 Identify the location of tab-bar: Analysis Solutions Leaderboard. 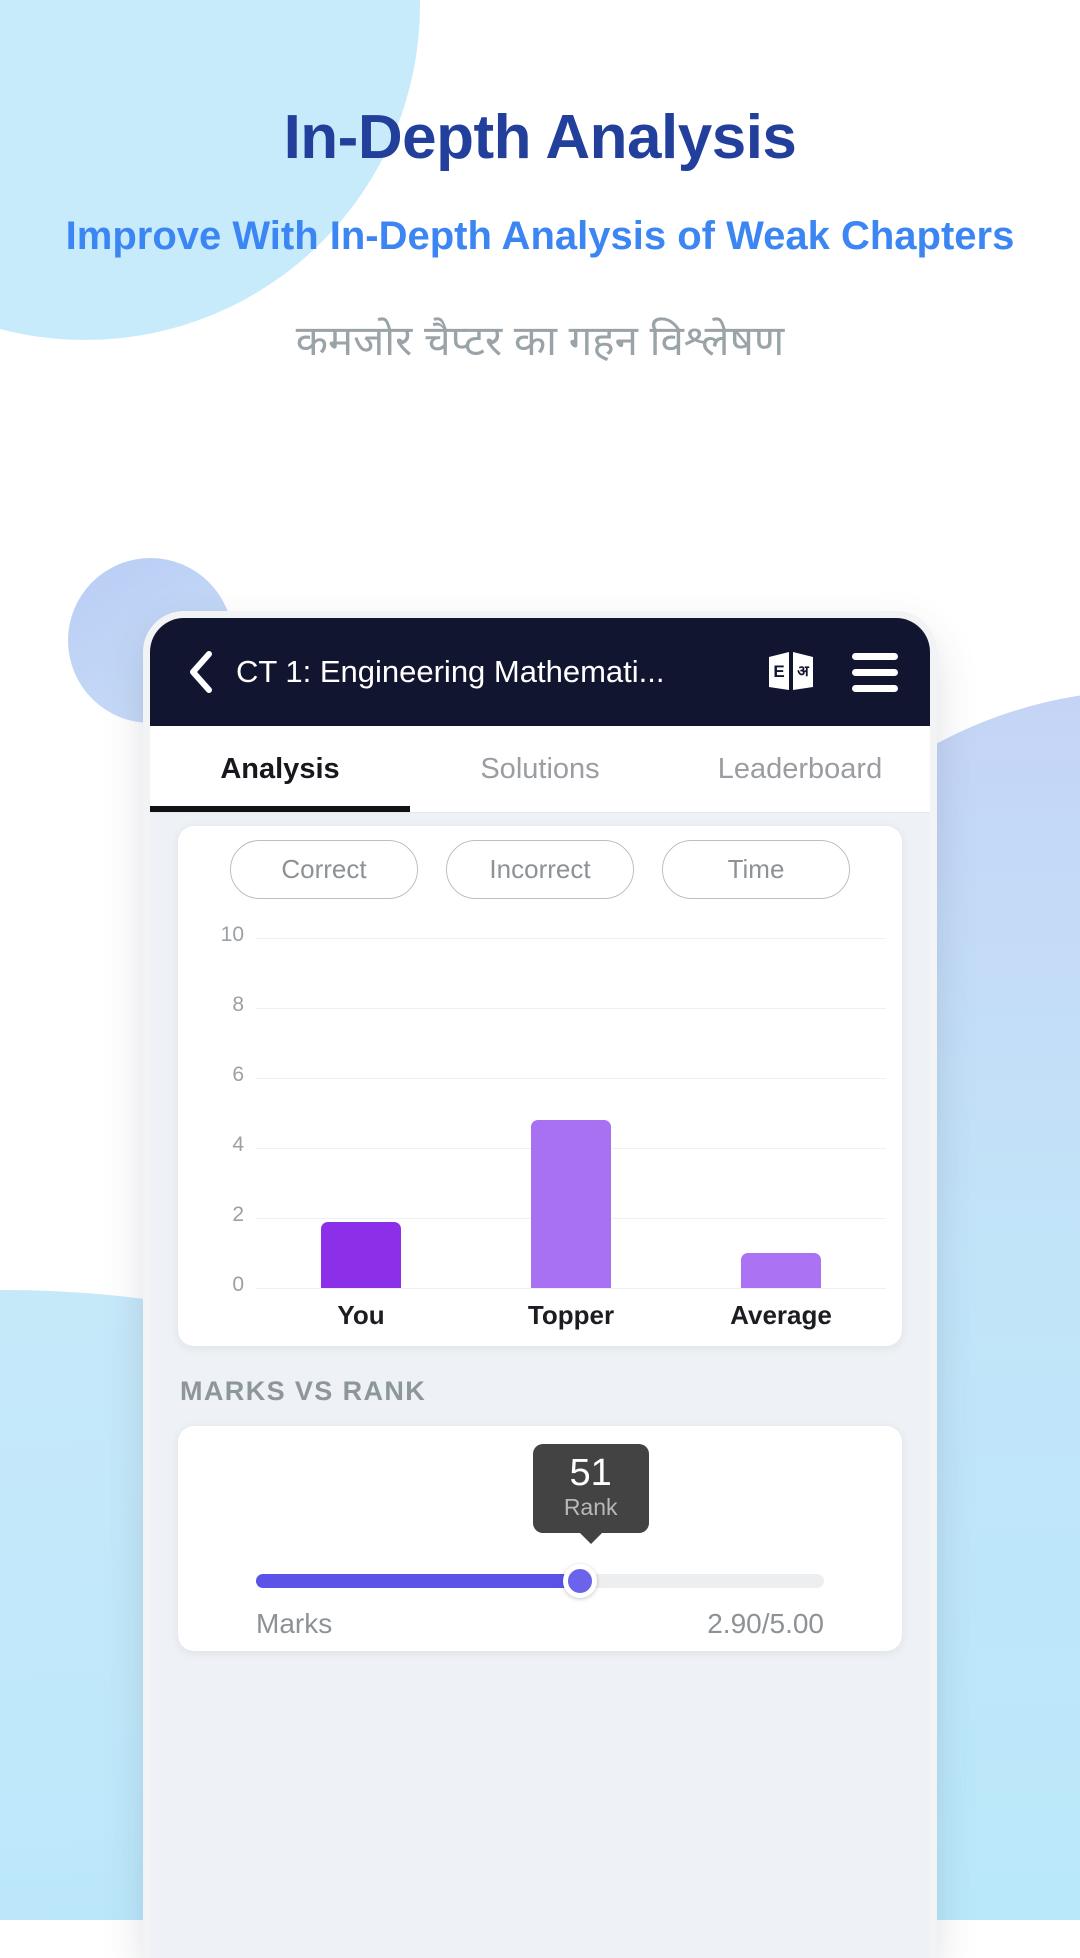
(540, 769).